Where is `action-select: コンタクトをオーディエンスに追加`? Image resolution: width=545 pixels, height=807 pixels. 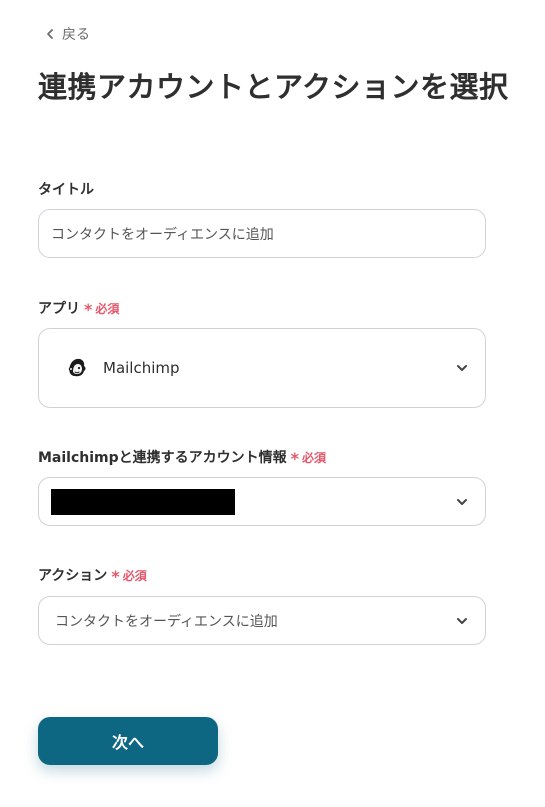 action-select: コンタクトをオーディエンスに追加 is located at coordinates (262, 620).